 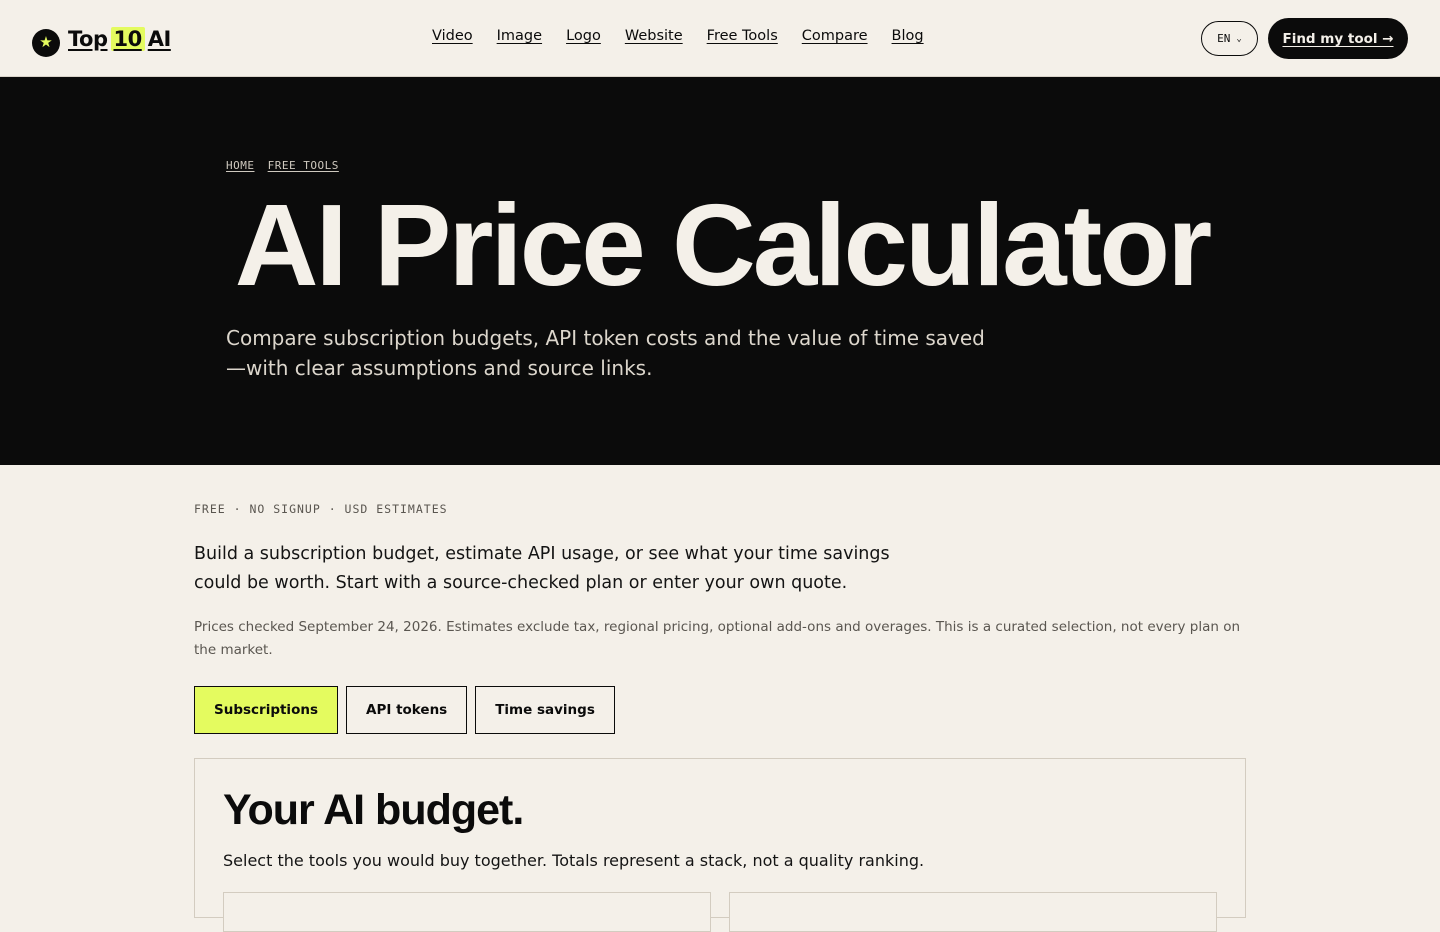 What do you see at coordinates (303, 165) in the screenshot?
I see `breadcrumb-free-tools: FREE TOOLS` at bounding box center [303, 165].